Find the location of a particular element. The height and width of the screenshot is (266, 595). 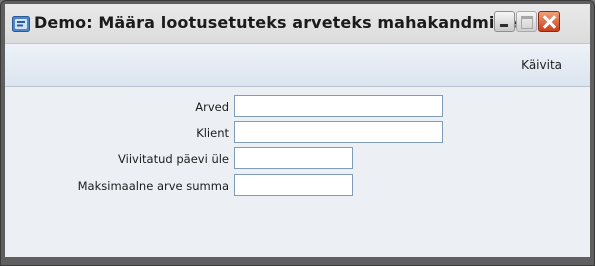

days-overdue-input is located at coordinates (293, 158).